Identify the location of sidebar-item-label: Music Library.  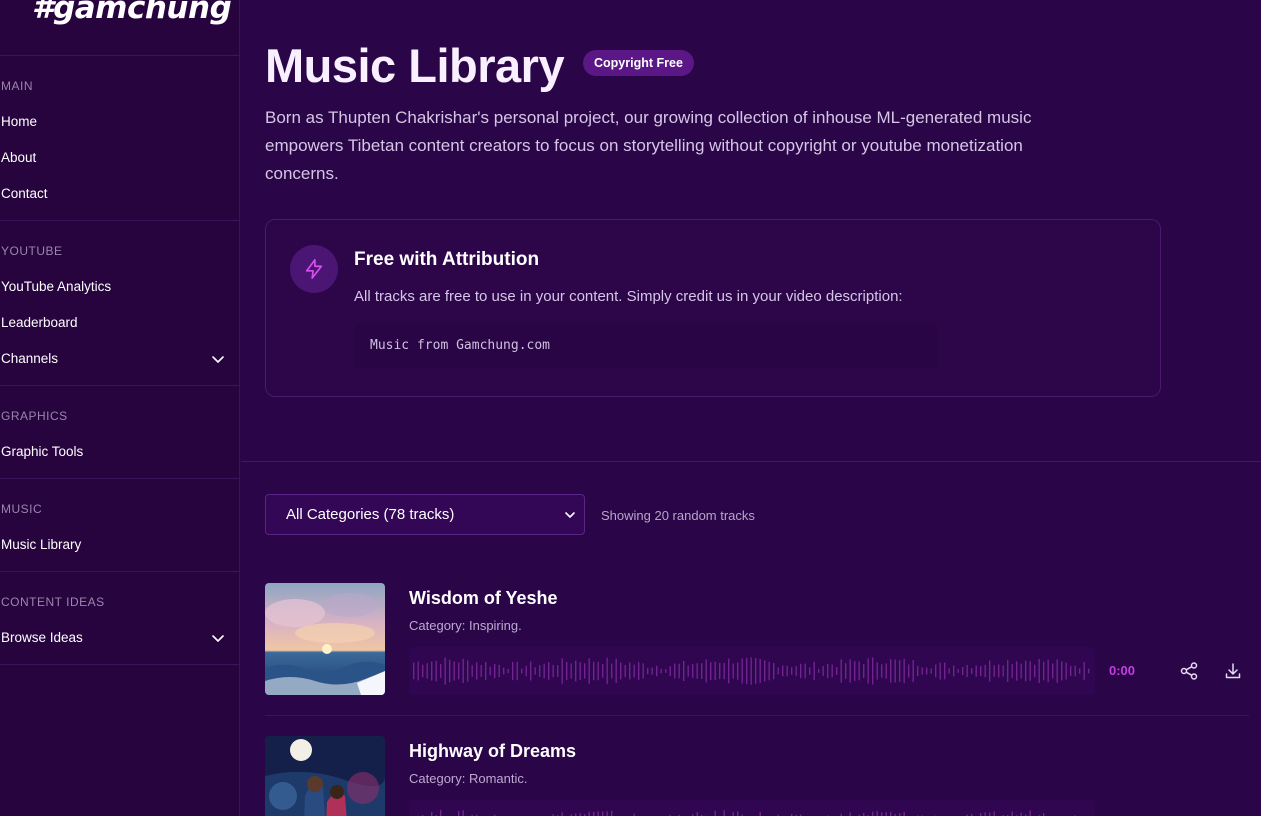
(41, 544).